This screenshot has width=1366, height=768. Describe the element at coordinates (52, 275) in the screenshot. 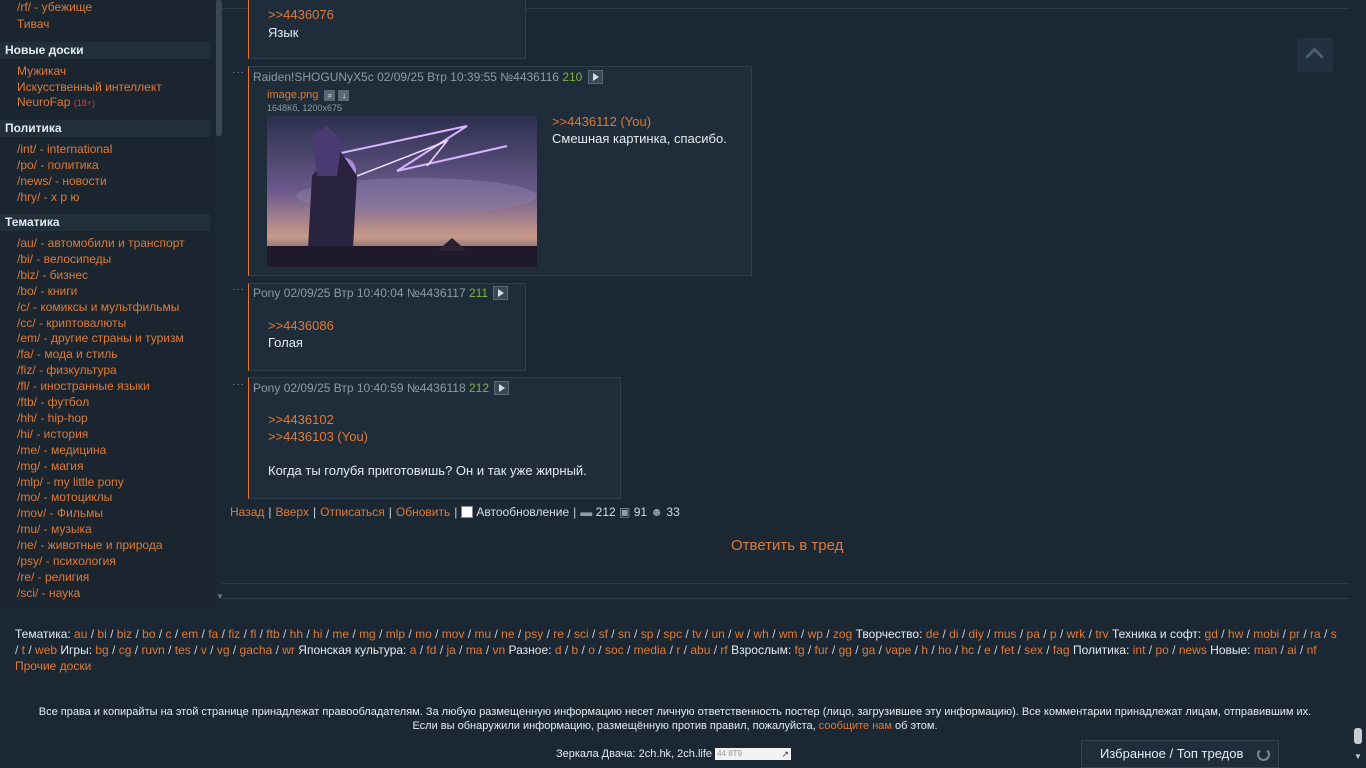

I see `sidebar-board: /biz/ - бизнес` at that location.